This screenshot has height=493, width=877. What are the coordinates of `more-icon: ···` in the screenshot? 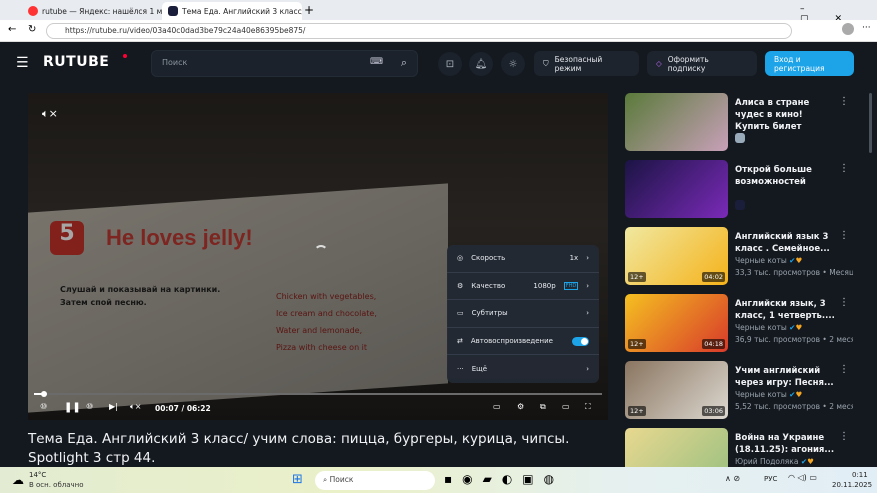 It's located at (866, 28).